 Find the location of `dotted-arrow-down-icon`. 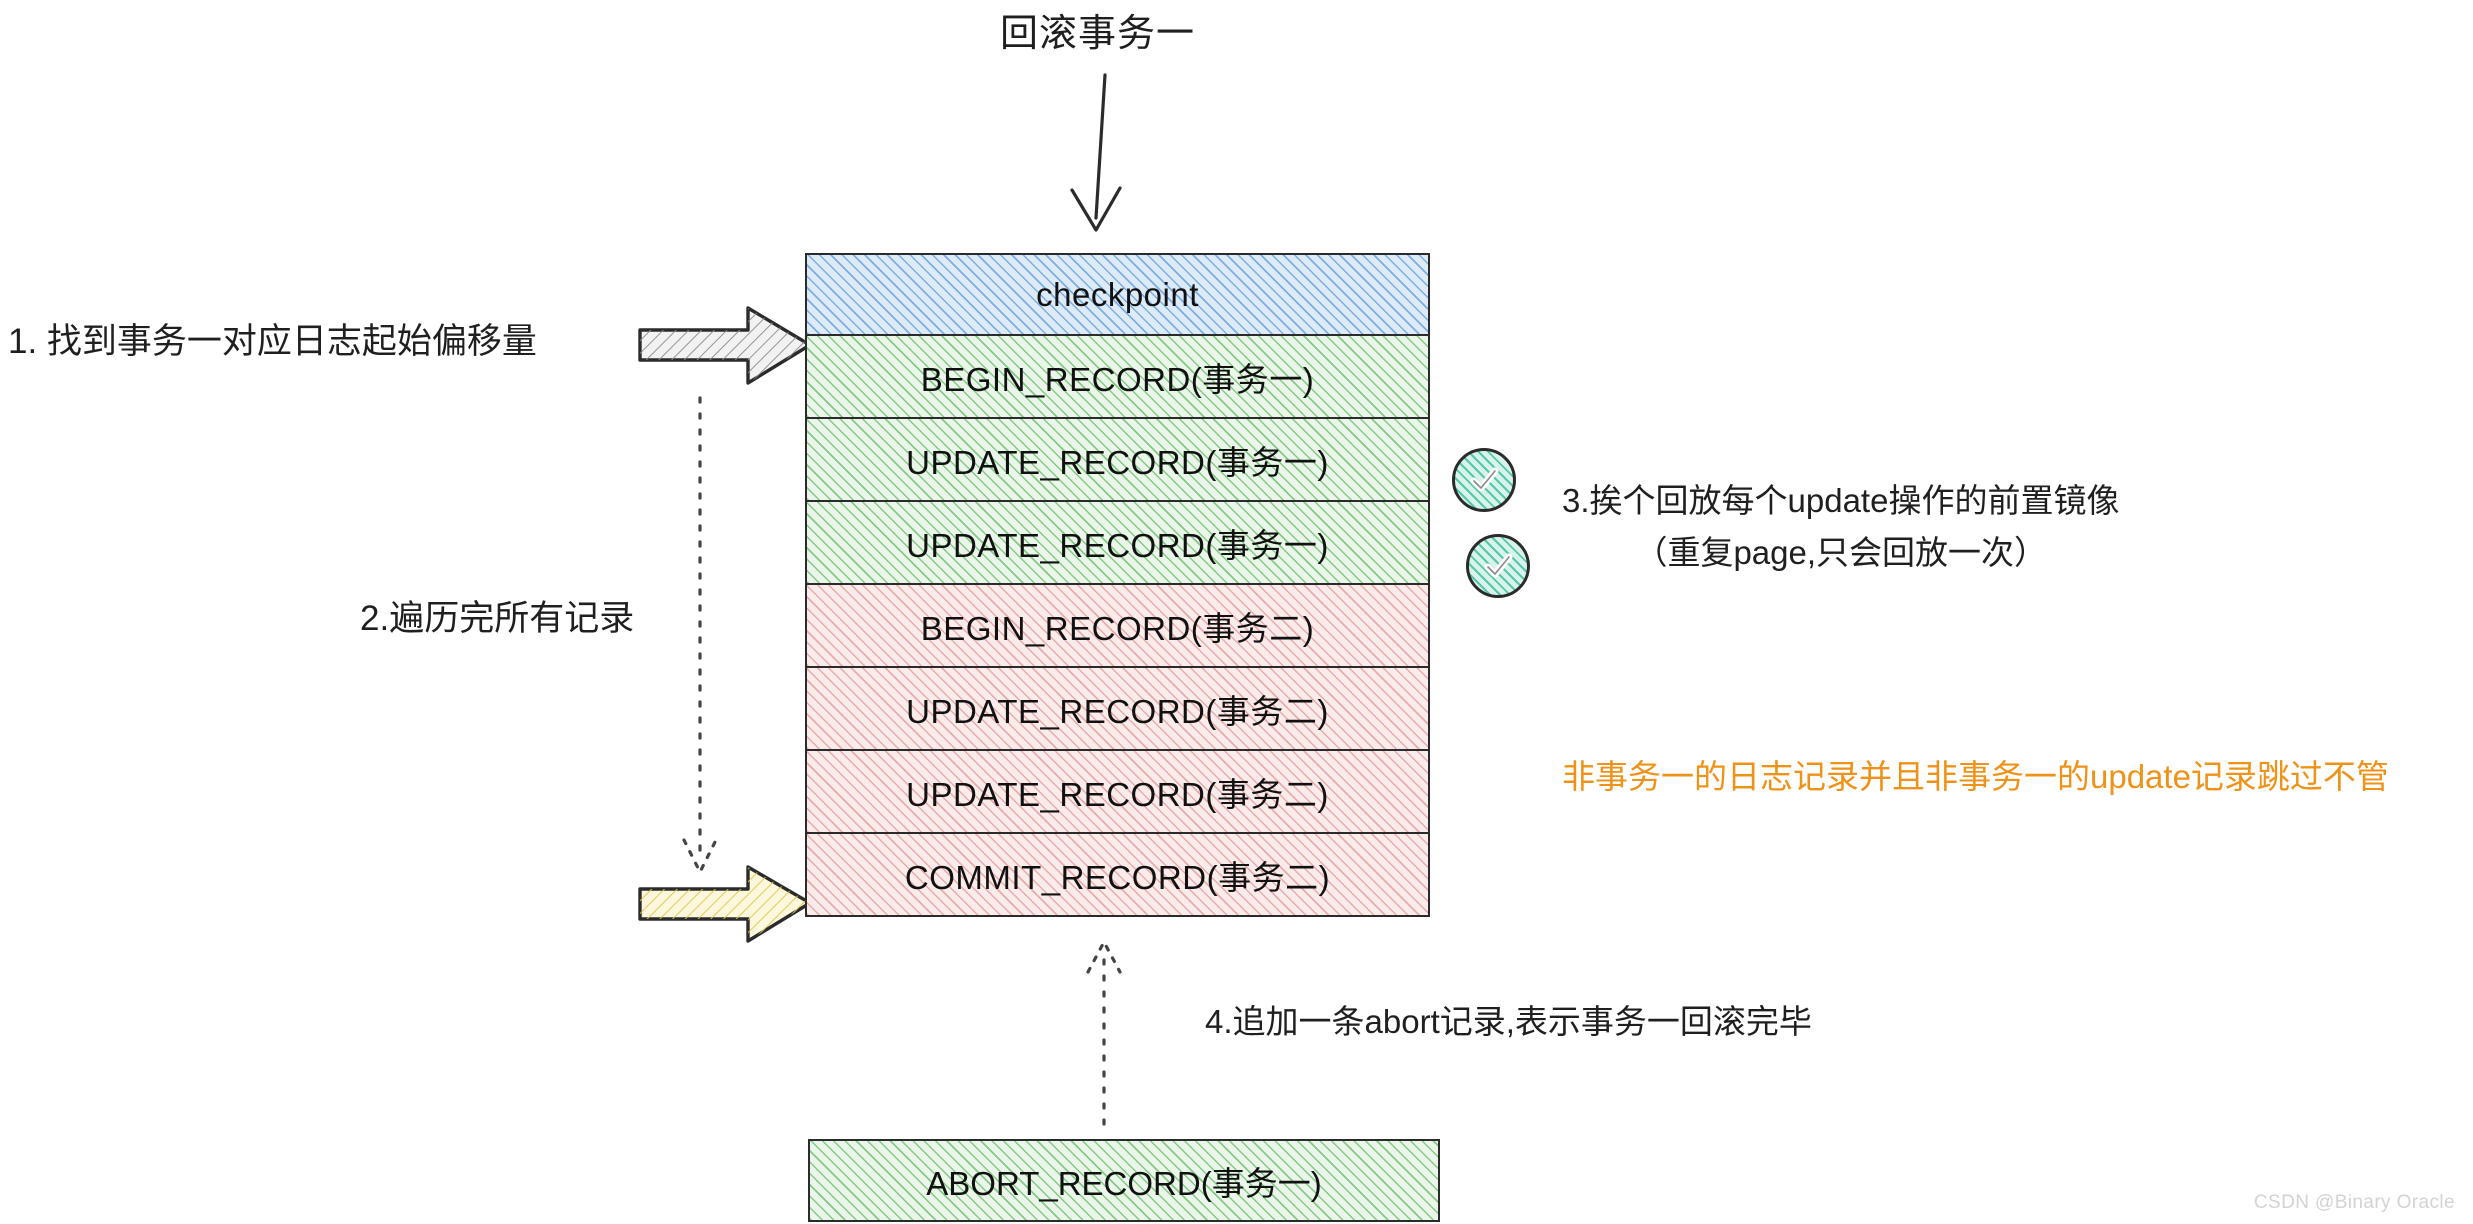

dotted-arrow-down-icon is located at coordinates (700, 635).